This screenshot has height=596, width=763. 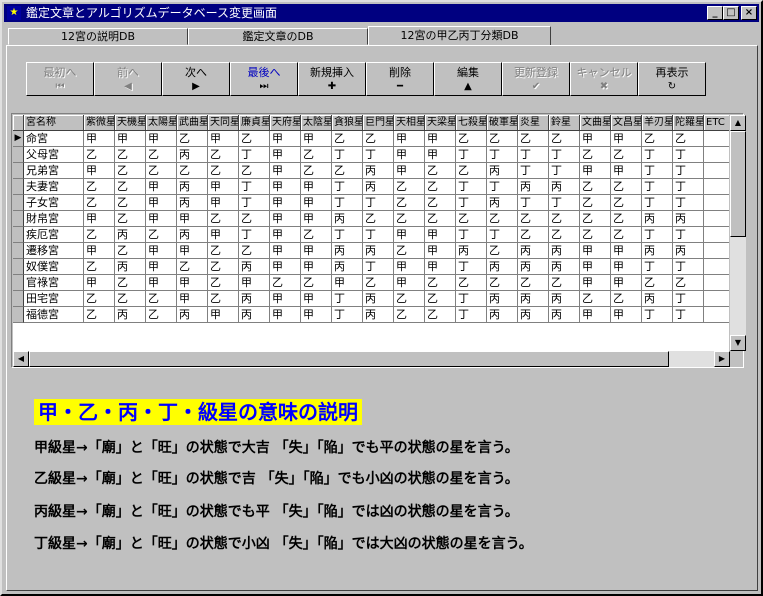 What do you see at coordinates (378, 123) in the screenshot?
I see `column-header: 巨門星` at bounding box center [378, 123].